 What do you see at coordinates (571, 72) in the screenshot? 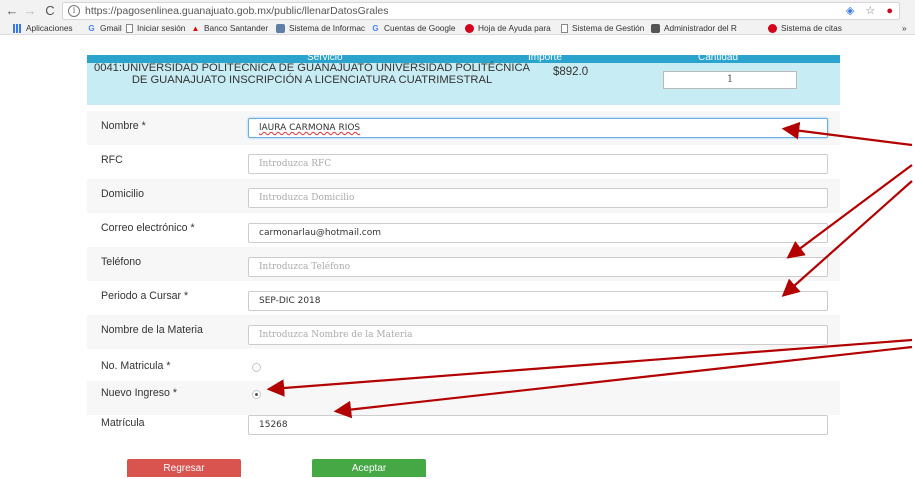
I see `service-price: $892.0` at bounding box center [571, 72].